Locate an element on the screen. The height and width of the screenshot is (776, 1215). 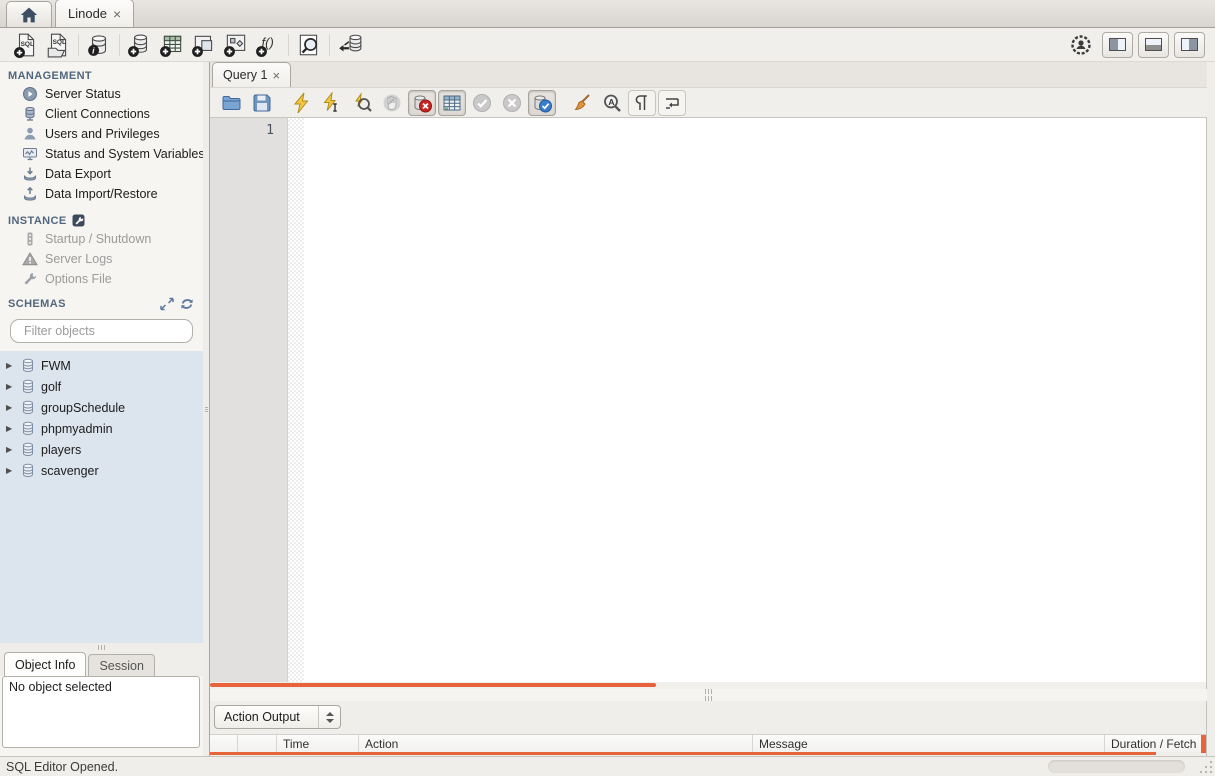
column-header-message: Message is located at coordinates (929, 743).